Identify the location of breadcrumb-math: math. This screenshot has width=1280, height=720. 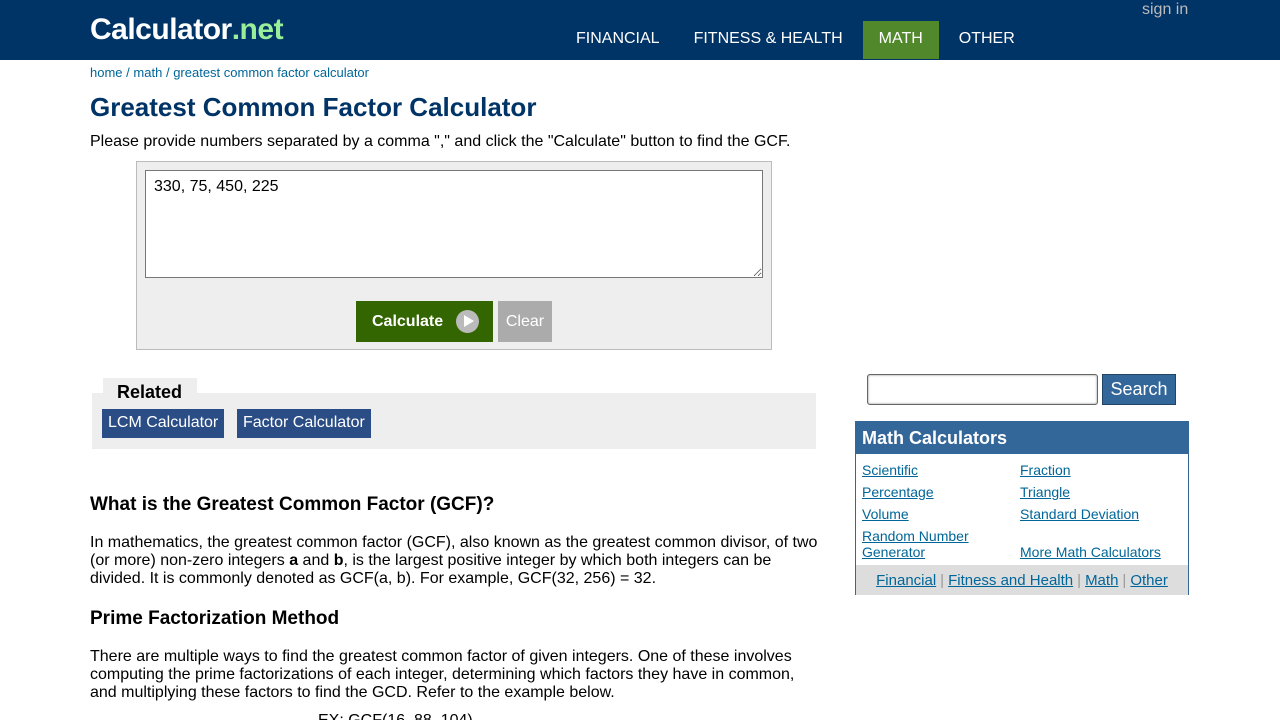
(147, 72).